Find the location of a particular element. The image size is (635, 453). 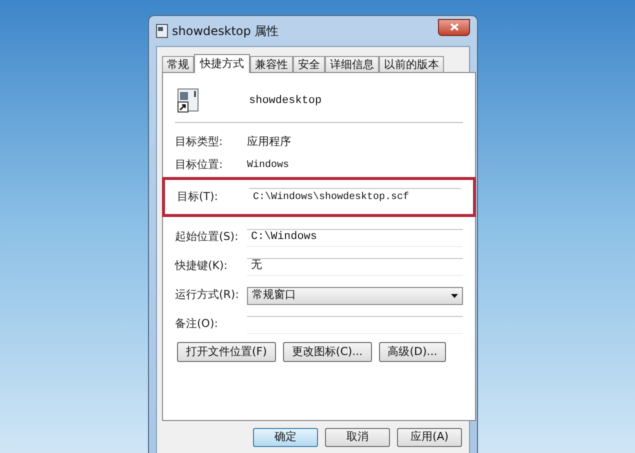

input-field: C:\Windows is located at coordinates (355, 237).